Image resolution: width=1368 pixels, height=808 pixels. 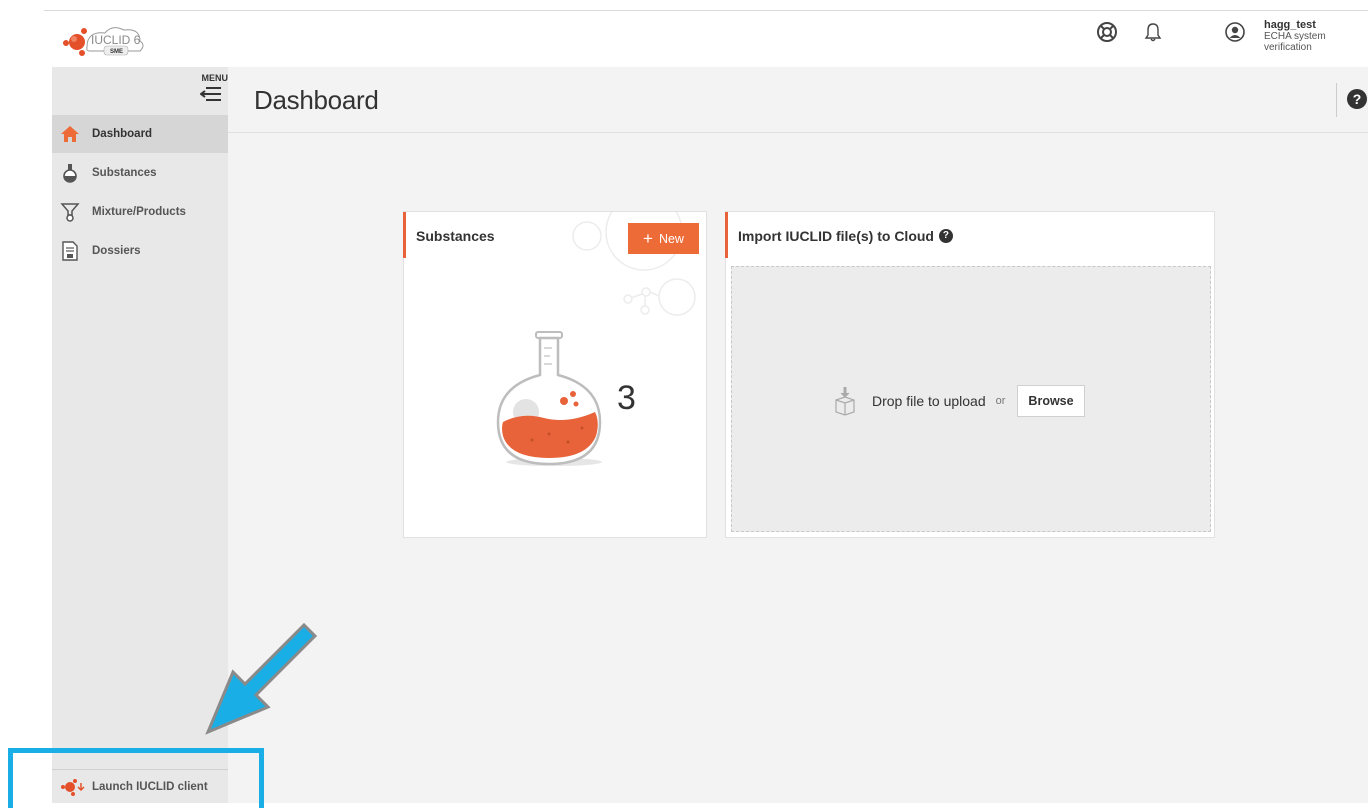 I want to click on flask-icon, so click(x=70, y=173).